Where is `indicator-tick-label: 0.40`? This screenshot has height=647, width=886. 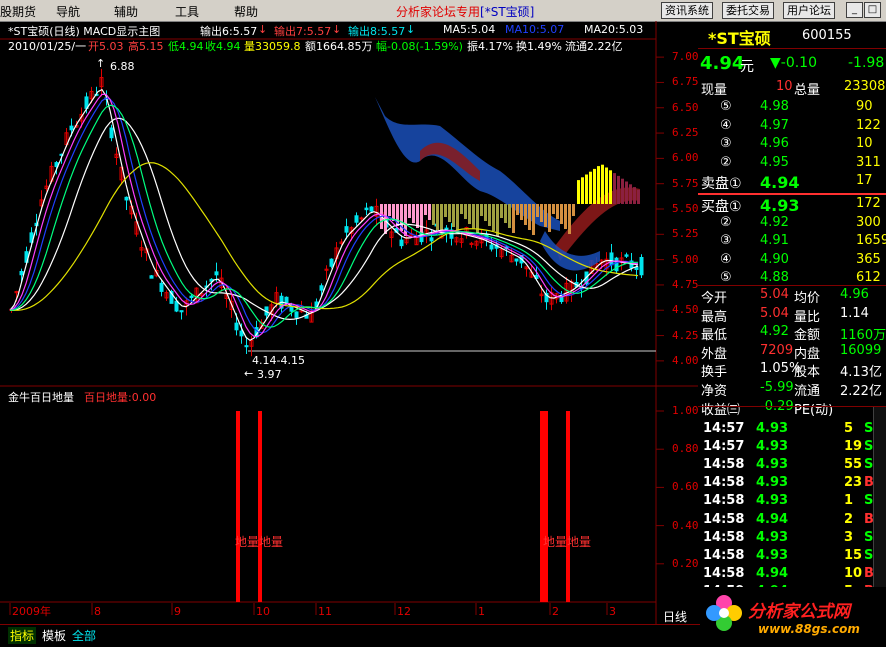
indicator-tick-label: 0.40 is located at coordinates (685, 525).